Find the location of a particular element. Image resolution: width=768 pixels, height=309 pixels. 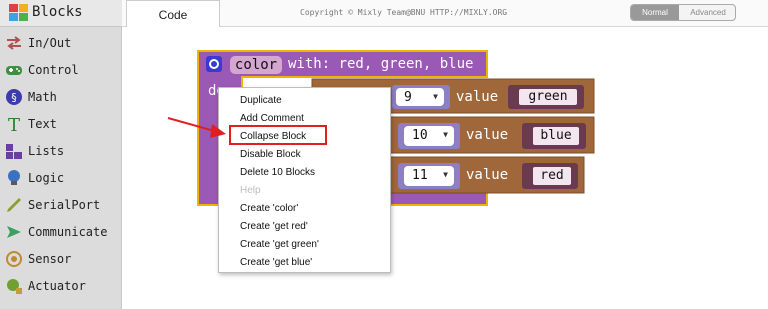

category-serialport: SerialPort is located at coordinates (61, 206).